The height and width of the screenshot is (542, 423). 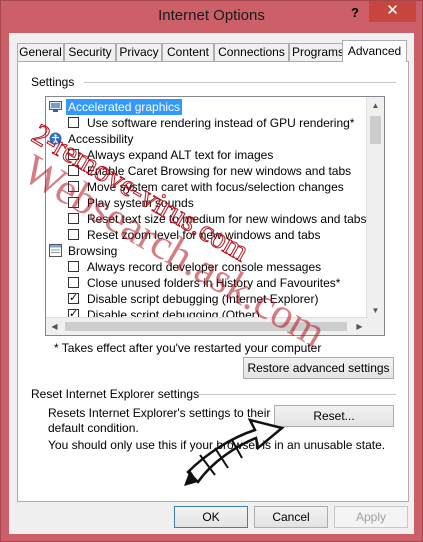 I want to click on settings-group-label: Settings, so click(x=53, y=82).